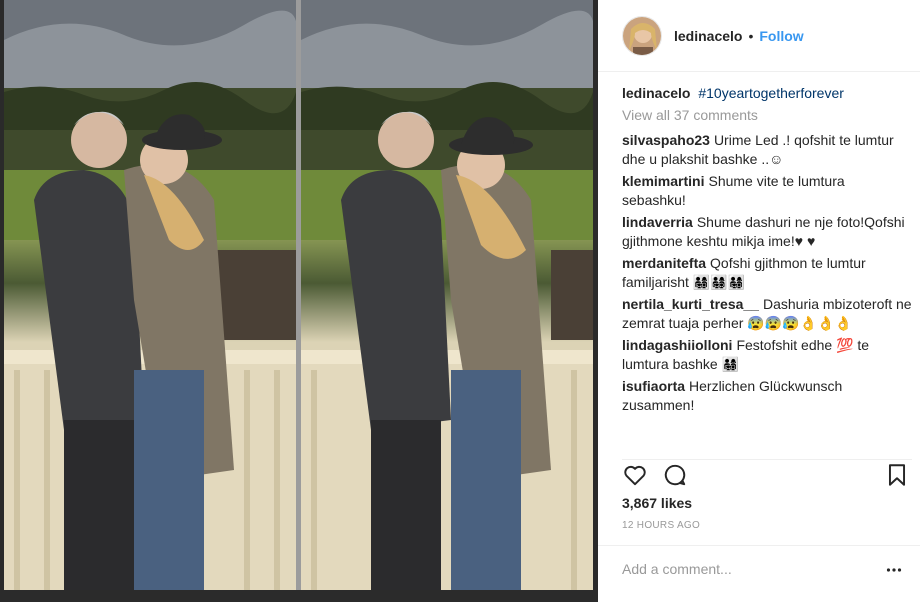 The width and height of the screenshot is (920, 602). What do you see at coordinates (661, 525) in the screenshot?
I see `post-timestamp: 12 HOURS AGO` at bounding box center [661, 525].